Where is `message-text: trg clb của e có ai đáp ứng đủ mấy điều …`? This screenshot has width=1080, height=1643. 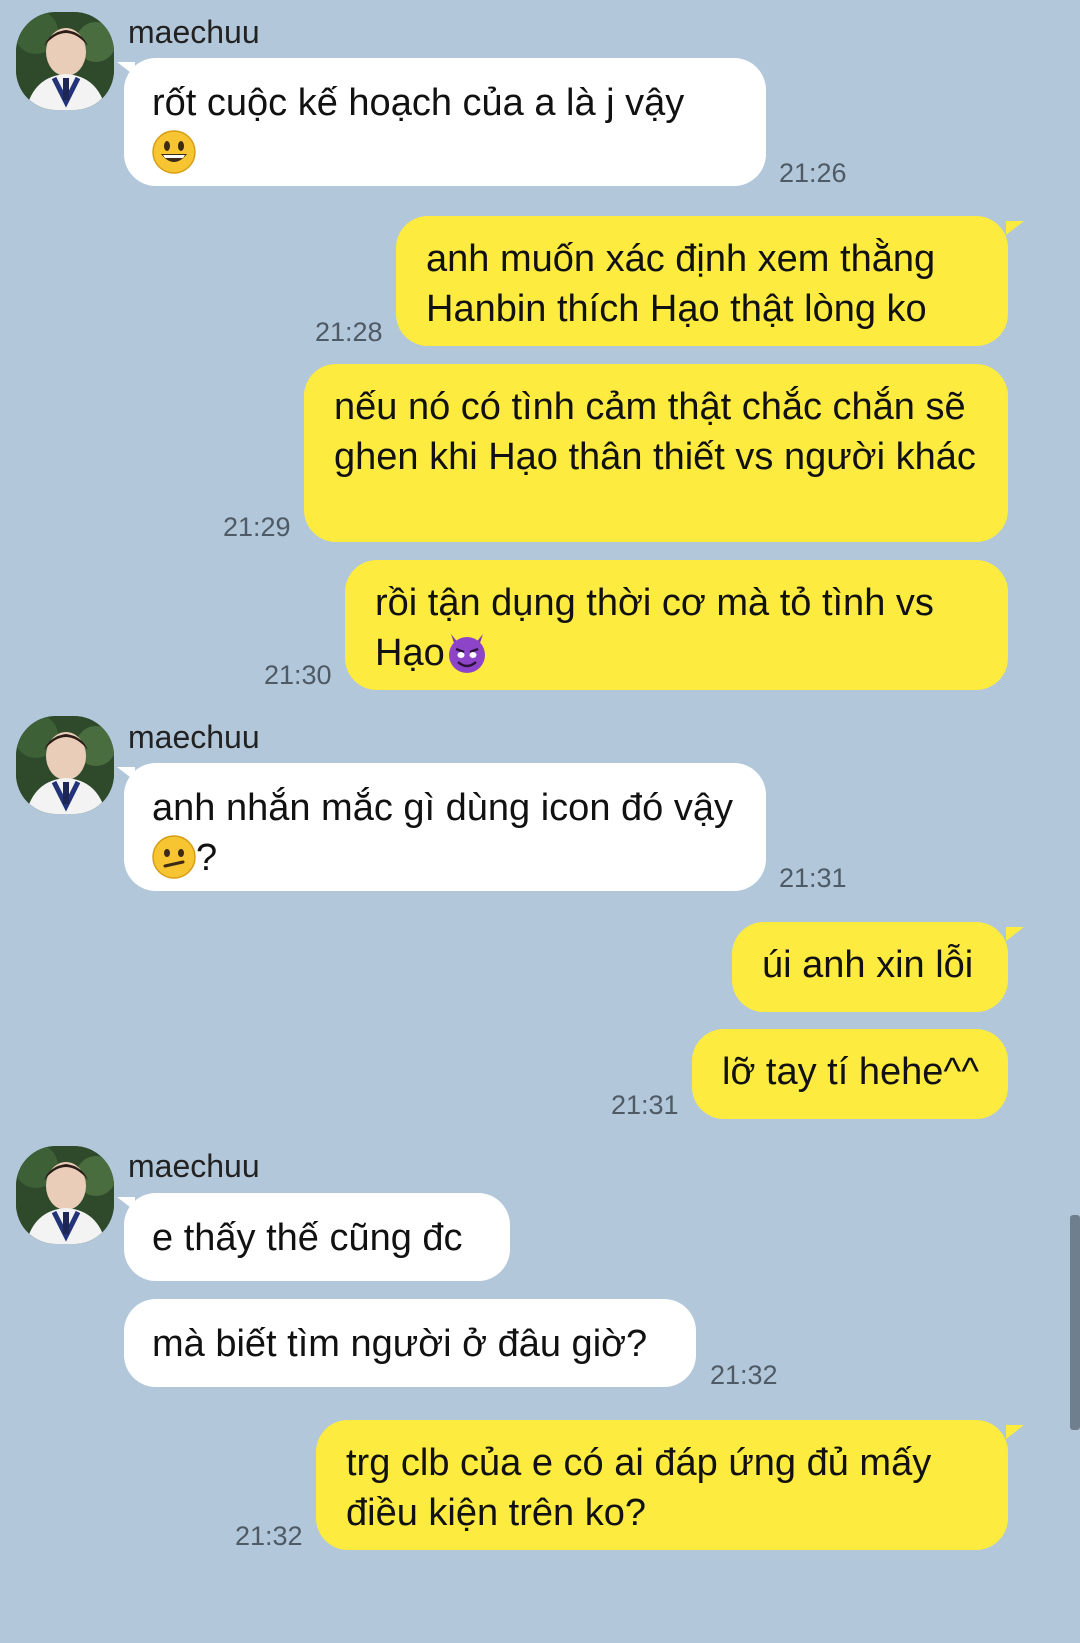 message-text: trg clb của e có ai đáp ứng đủ mấy điều … is located at coordinates (639, 1488).